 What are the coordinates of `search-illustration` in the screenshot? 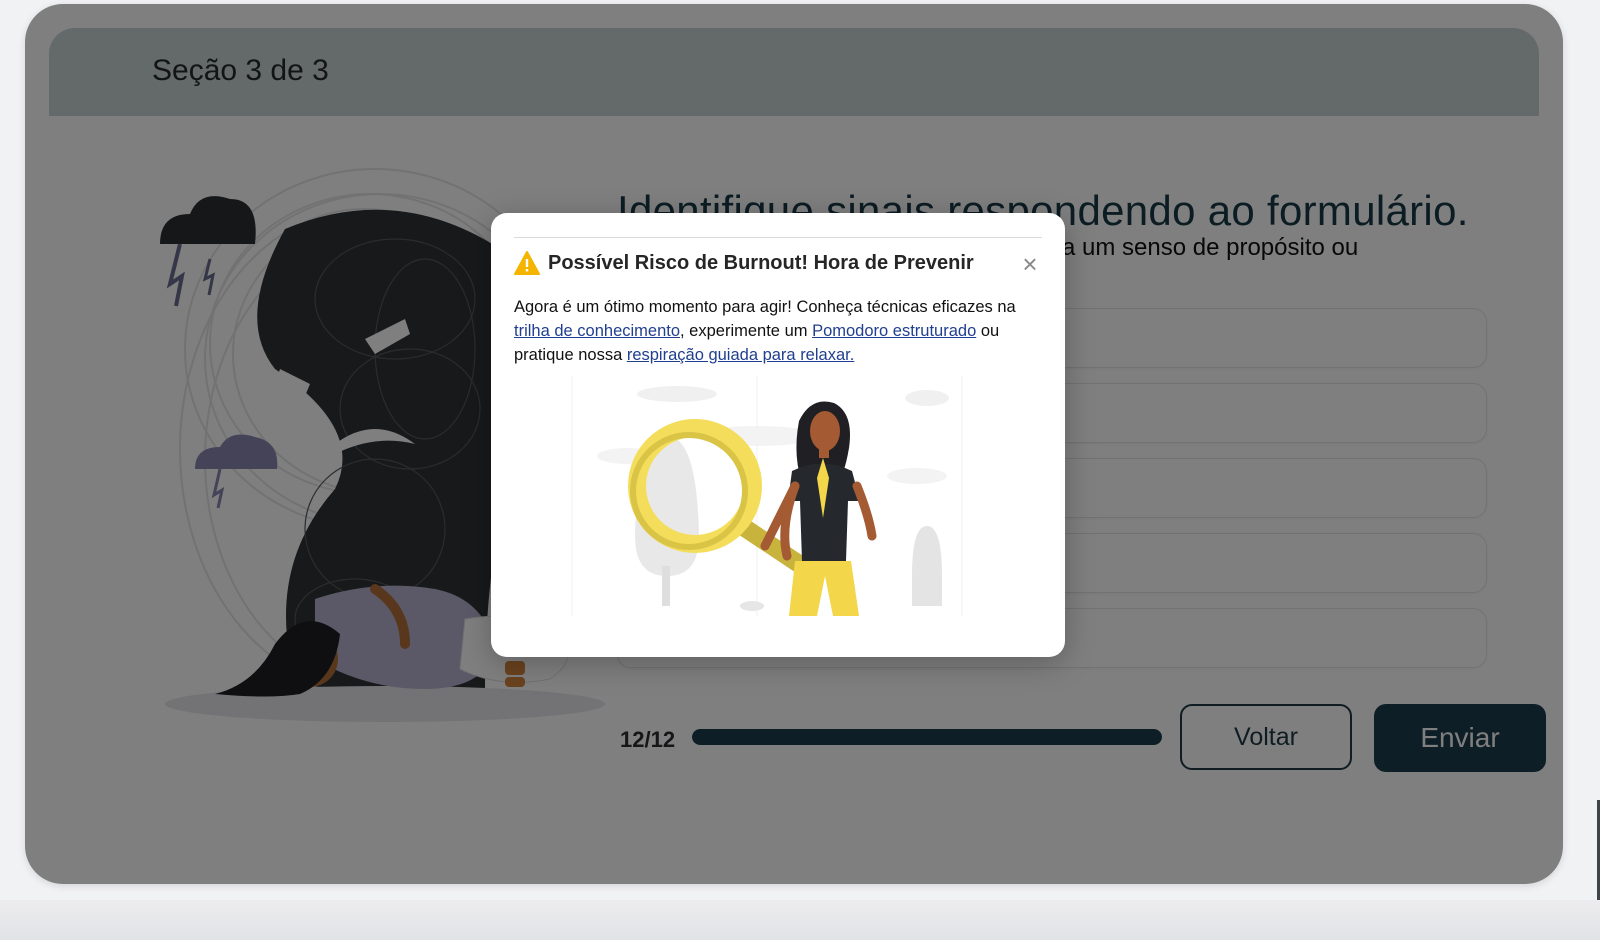 It's located at (767, 496).